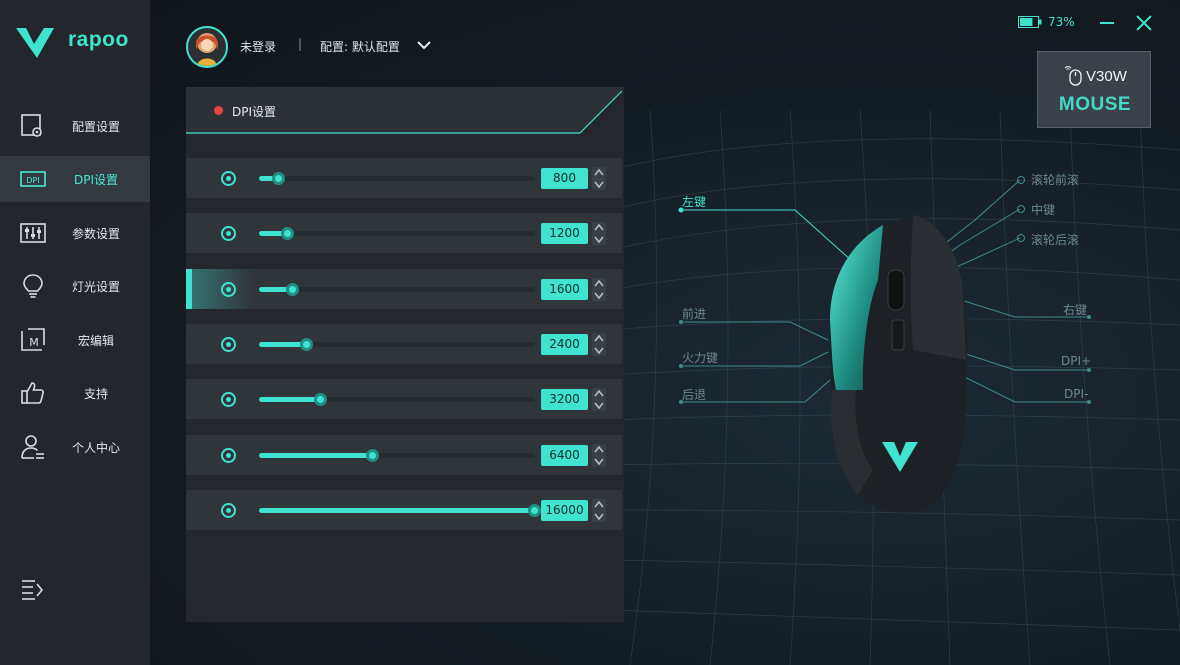 The width and height of the screenshot is (1180, 665). What do you see at coordinates (95, 447) in the screenshot?
I see `sidebar-item-label: 个人中心` at bounding box center [95, 447].